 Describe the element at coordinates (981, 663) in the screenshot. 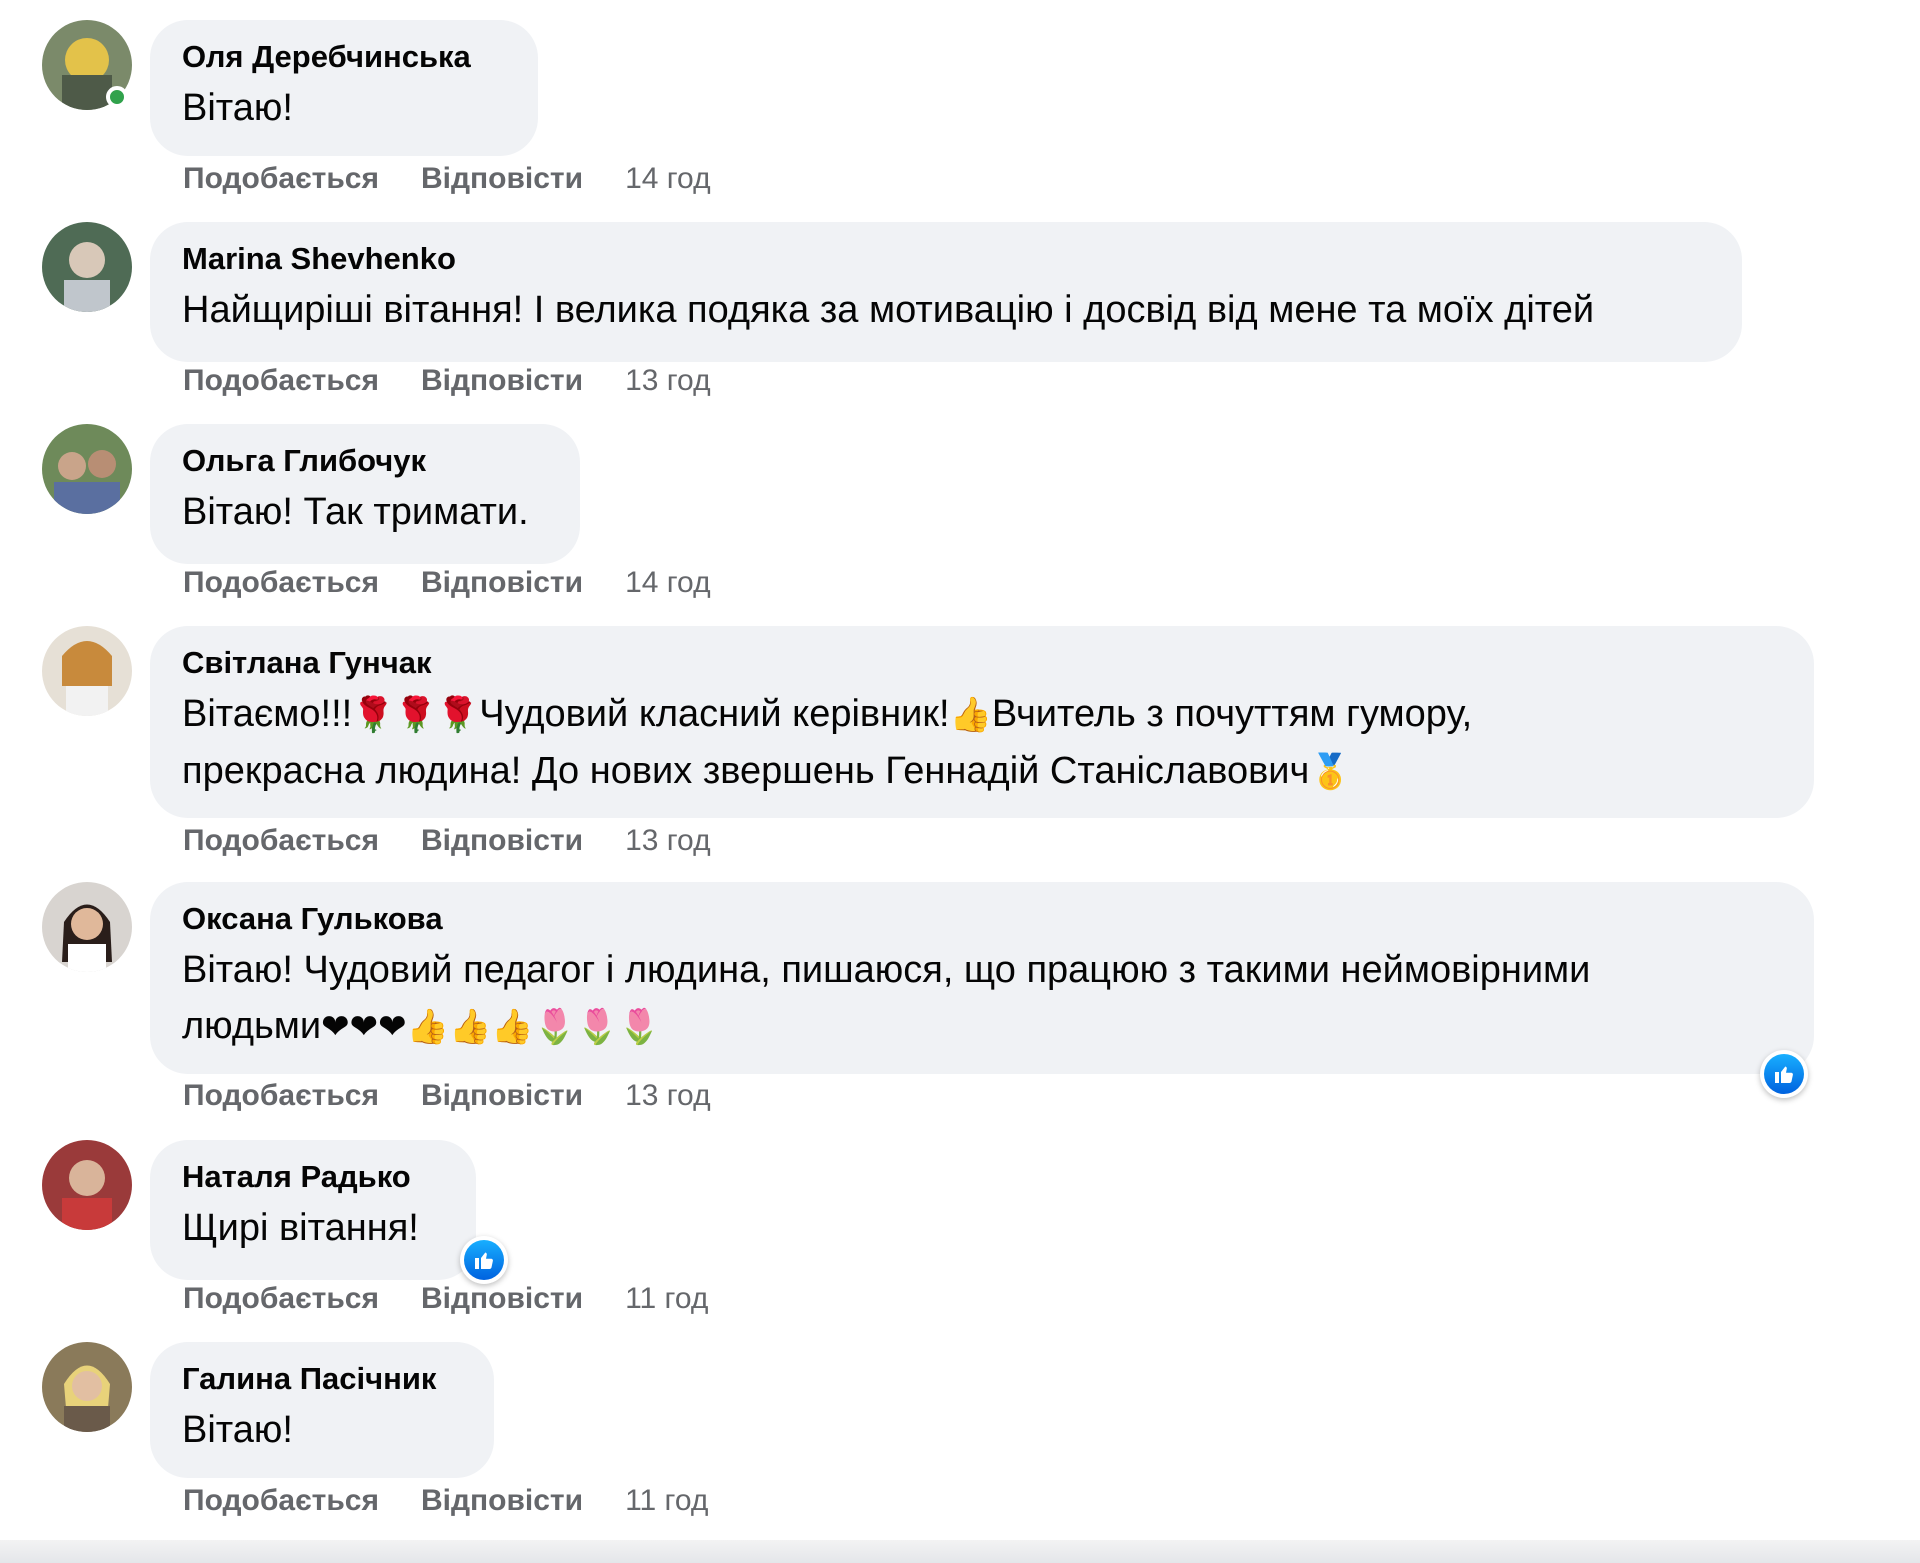

I see `comment-author: Світлана Гунчак` at that location.